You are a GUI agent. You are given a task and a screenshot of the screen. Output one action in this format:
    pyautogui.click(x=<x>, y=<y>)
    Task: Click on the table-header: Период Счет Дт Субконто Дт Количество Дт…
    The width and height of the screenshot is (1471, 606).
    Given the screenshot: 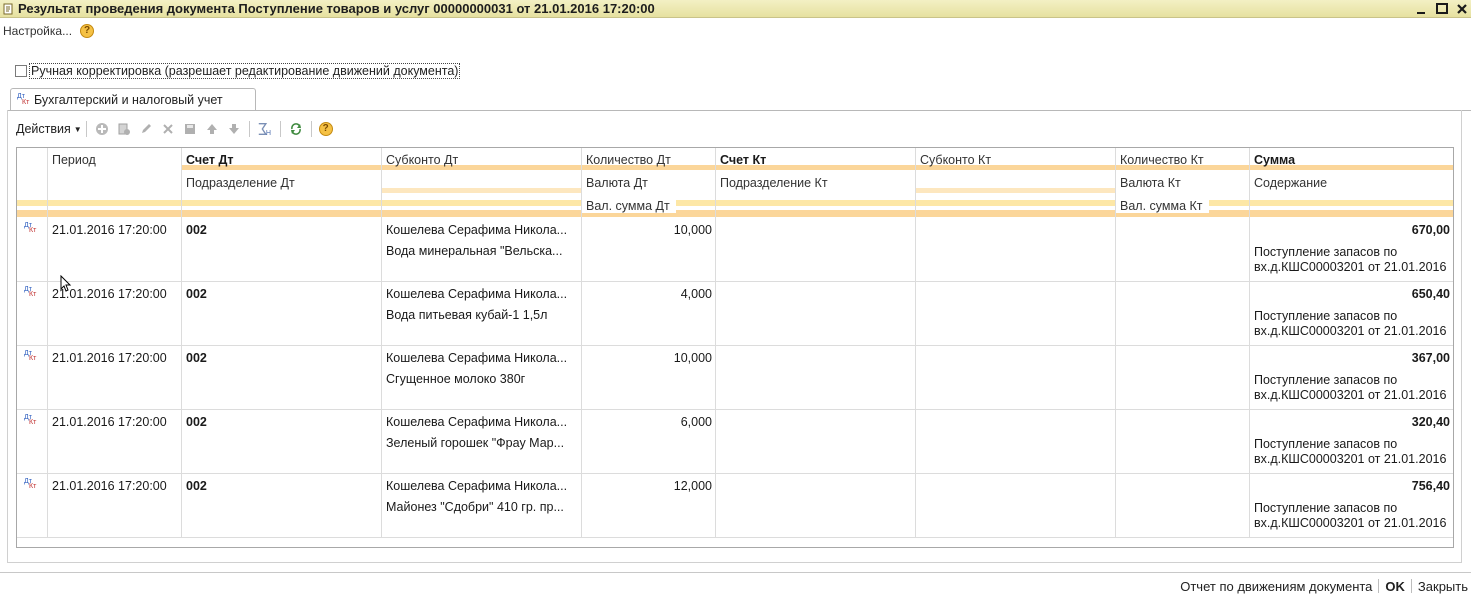 What is the action you would take?
    pyautogui.click(x=735, y=183)
    